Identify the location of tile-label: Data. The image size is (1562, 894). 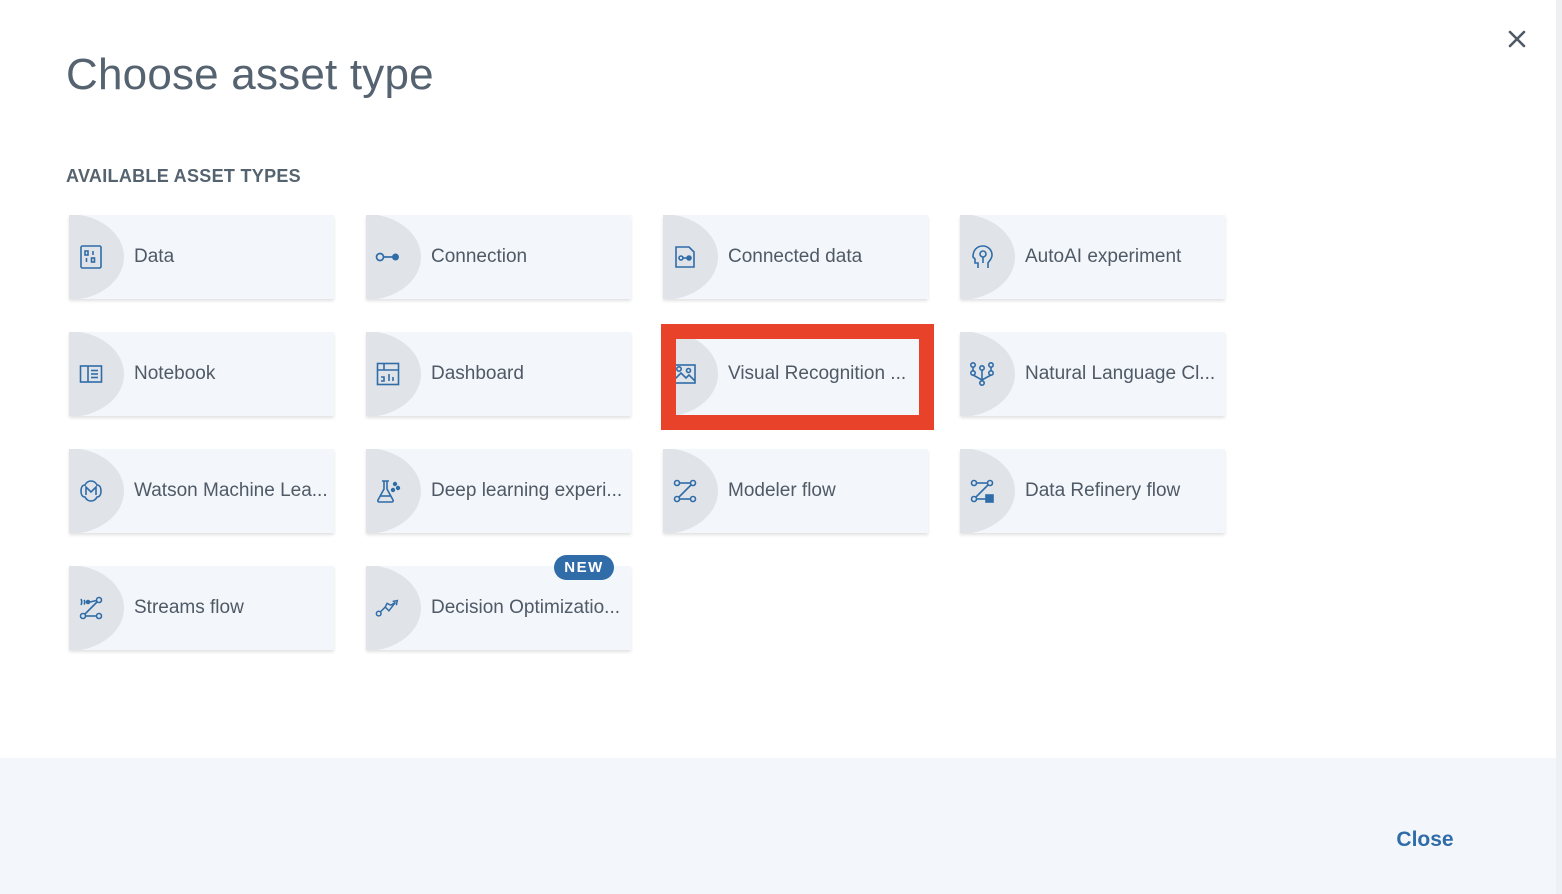
(154, 256).